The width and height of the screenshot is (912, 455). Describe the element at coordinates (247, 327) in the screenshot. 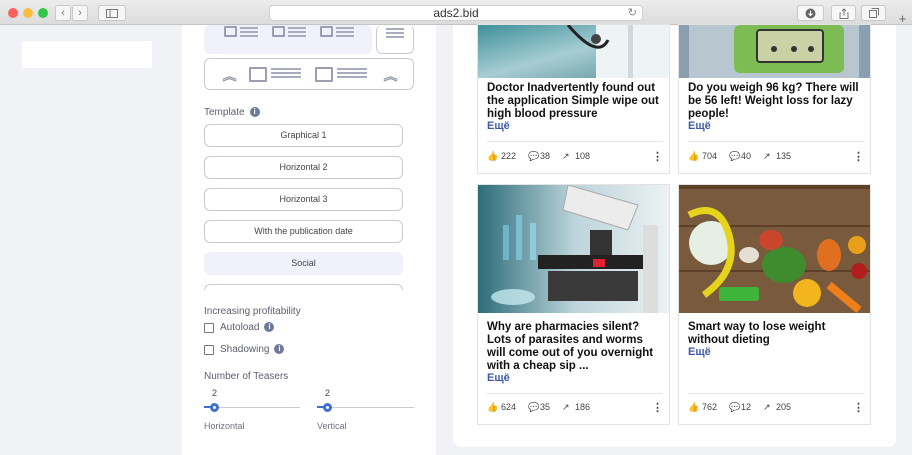

I see `autoload-label: Autoload i` at that location.